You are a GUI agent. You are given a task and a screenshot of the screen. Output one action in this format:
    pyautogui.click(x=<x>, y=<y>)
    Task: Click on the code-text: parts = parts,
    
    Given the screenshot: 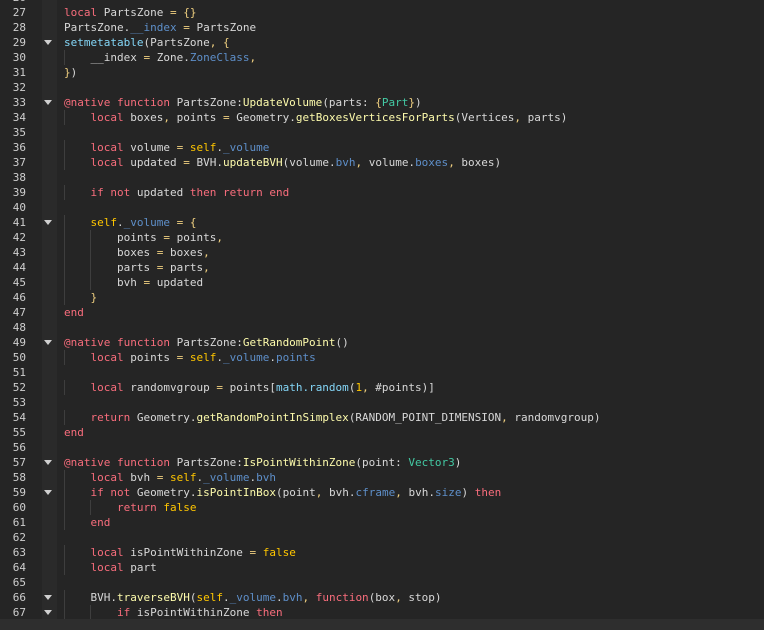 What is the action you would take?
    pyautogui.click(x=137, y=267)
    